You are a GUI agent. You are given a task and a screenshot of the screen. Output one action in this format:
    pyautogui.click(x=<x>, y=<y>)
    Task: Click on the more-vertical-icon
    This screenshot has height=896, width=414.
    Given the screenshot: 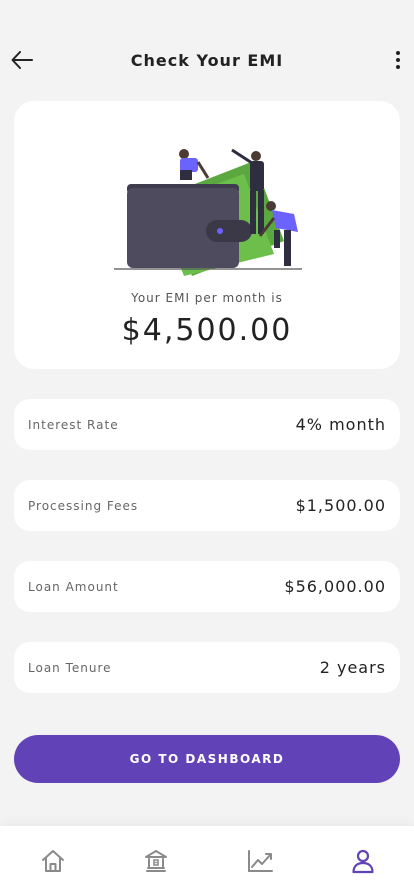 What is the action you would take?
    pyautogui.click(x=398, y=60)
    